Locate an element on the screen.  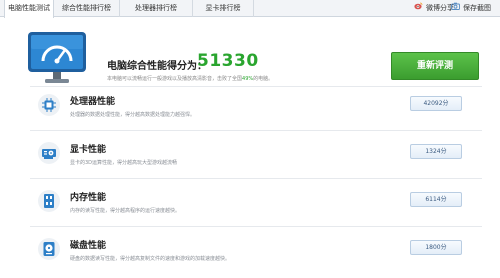
metric-description: 处理器的数据处理性能，得分越高数据处理能力越强悍。 is located at coordinates (133, 115).